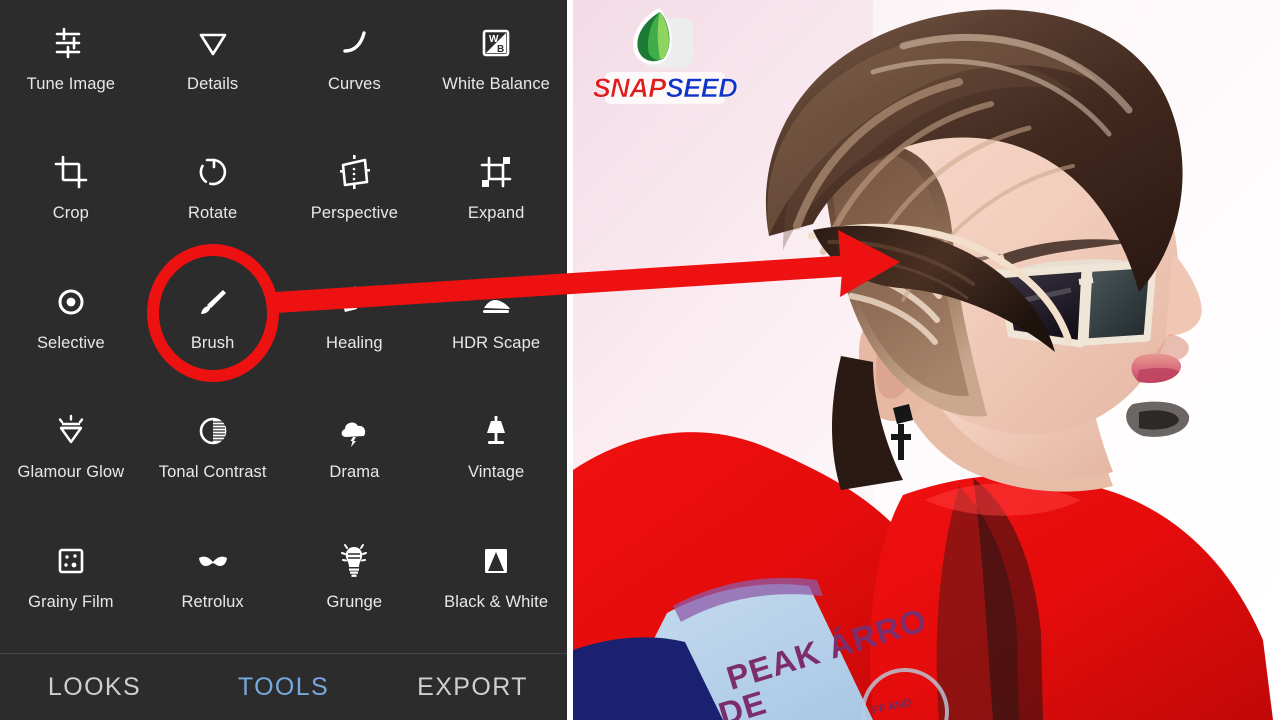 This screenshot has height=720, width=1280. I want to click on tool-glamour-glow: Glamour Glow, so click(71, 458).